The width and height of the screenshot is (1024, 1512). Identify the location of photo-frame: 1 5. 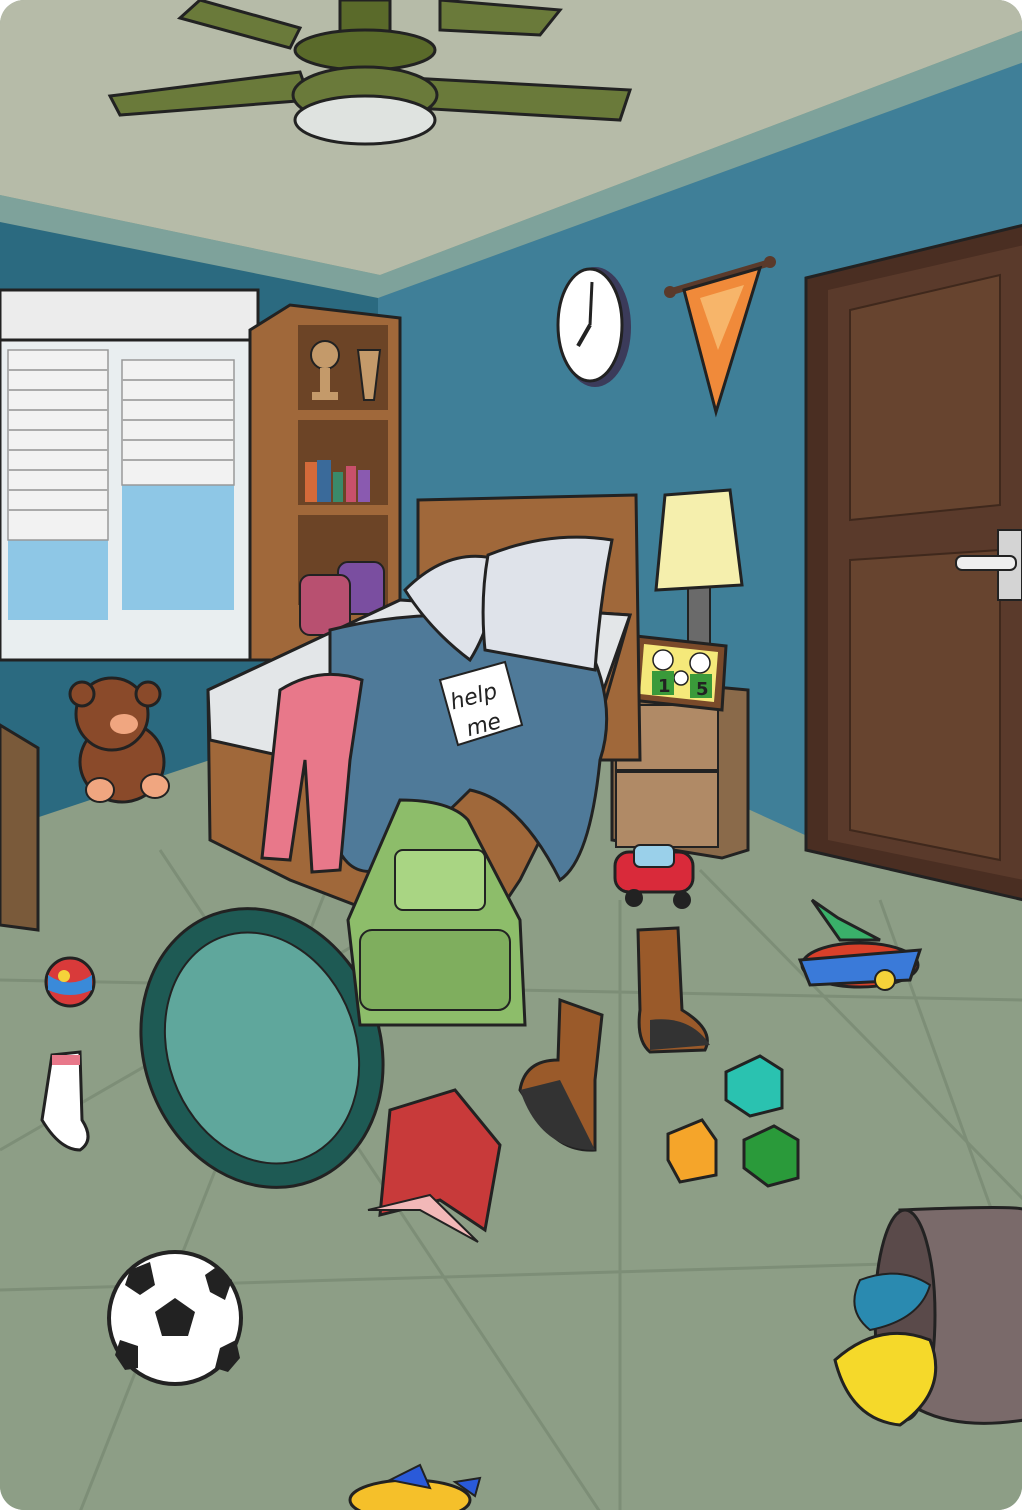
(679, 673).